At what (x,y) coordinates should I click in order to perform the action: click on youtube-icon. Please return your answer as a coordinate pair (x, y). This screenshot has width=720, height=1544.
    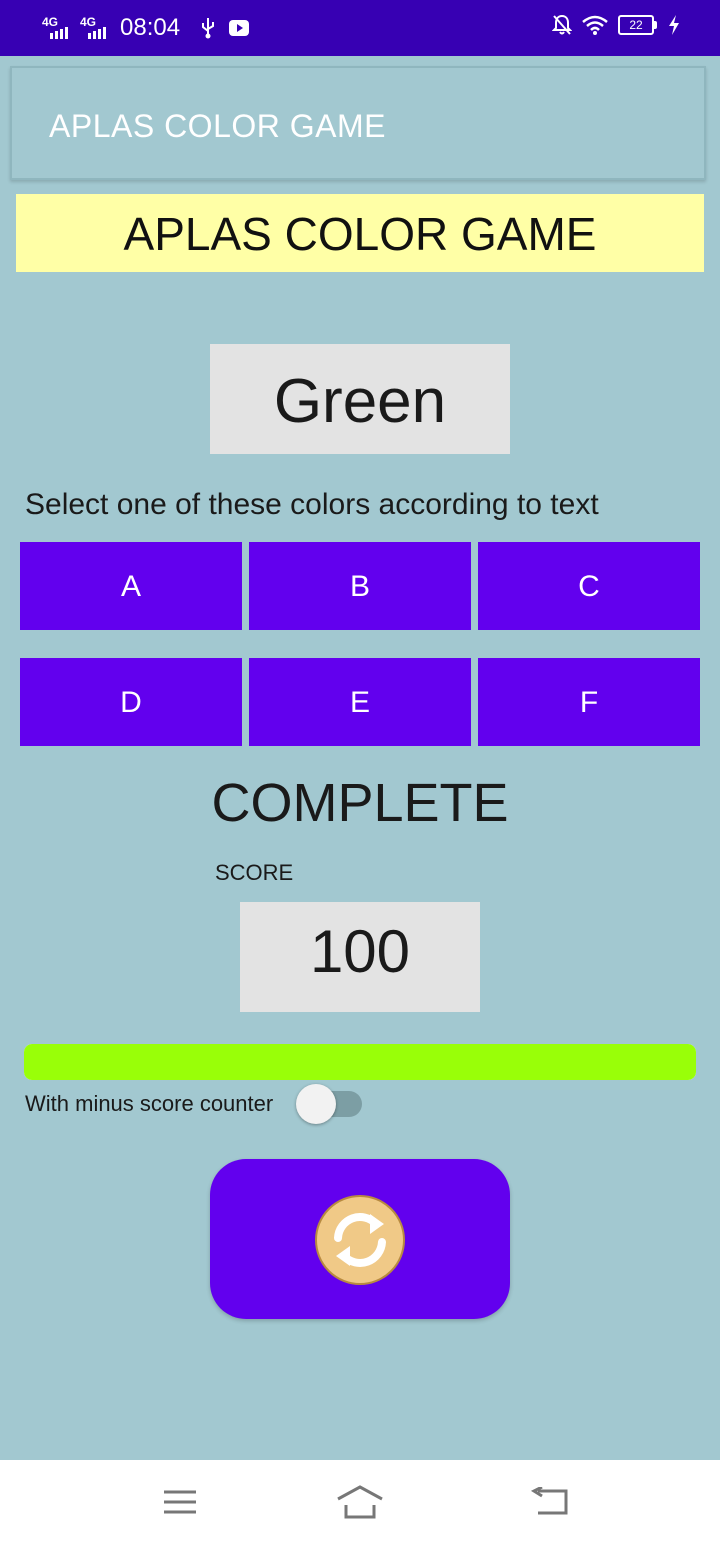
    Looking at the image, I should click on (239, 28).